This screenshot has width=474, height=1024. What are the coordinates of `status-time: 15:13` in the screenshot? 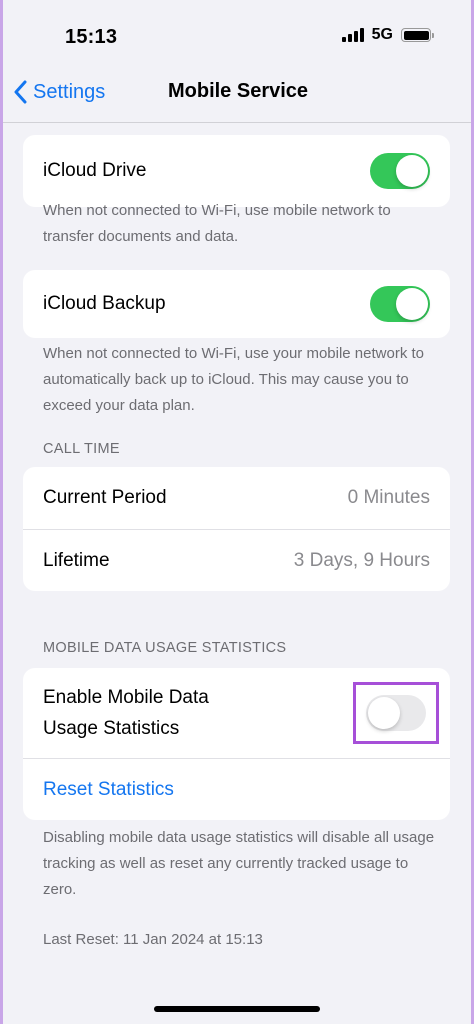 It's located at (91, 37).